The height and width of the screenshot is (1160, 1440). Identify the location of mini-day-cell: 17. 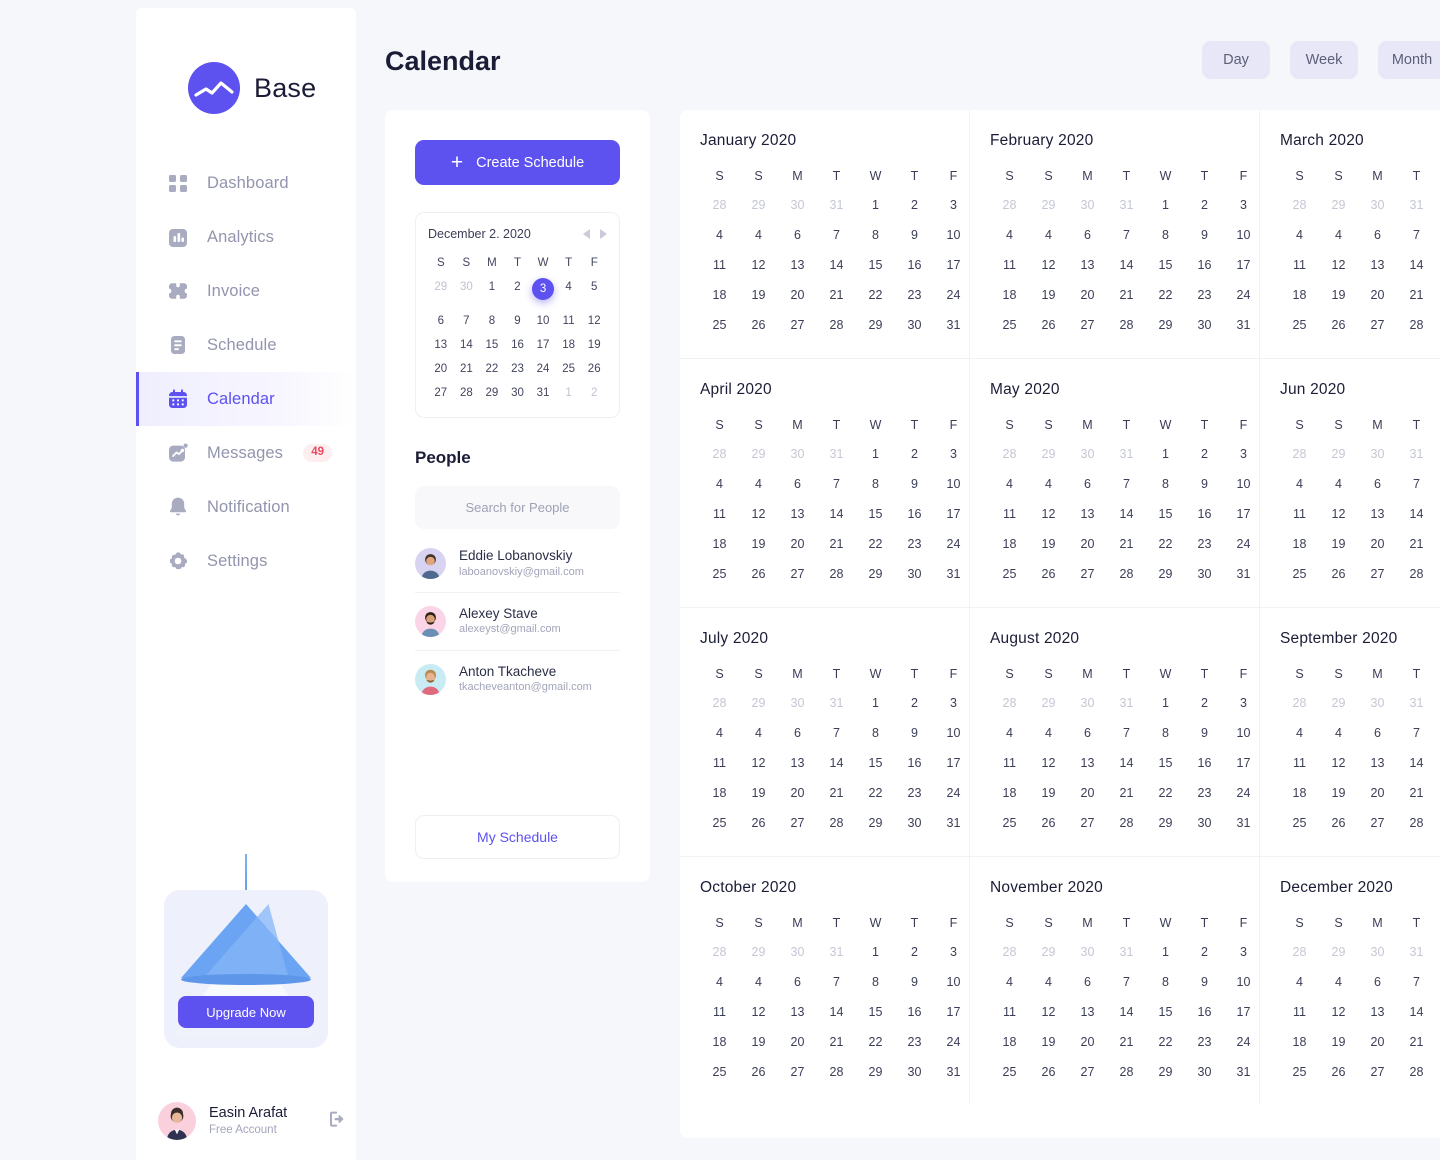
(543, 345).